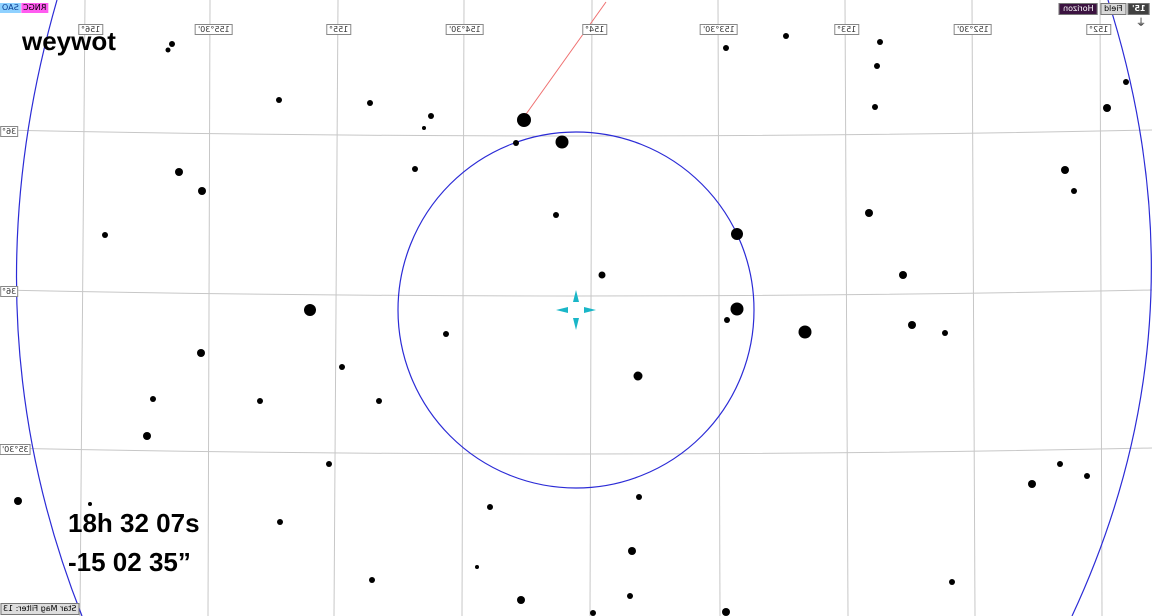 This screenshot has width=1152, height=616. I want to click on ra-tick-label: 152°, so click(1099, 29).